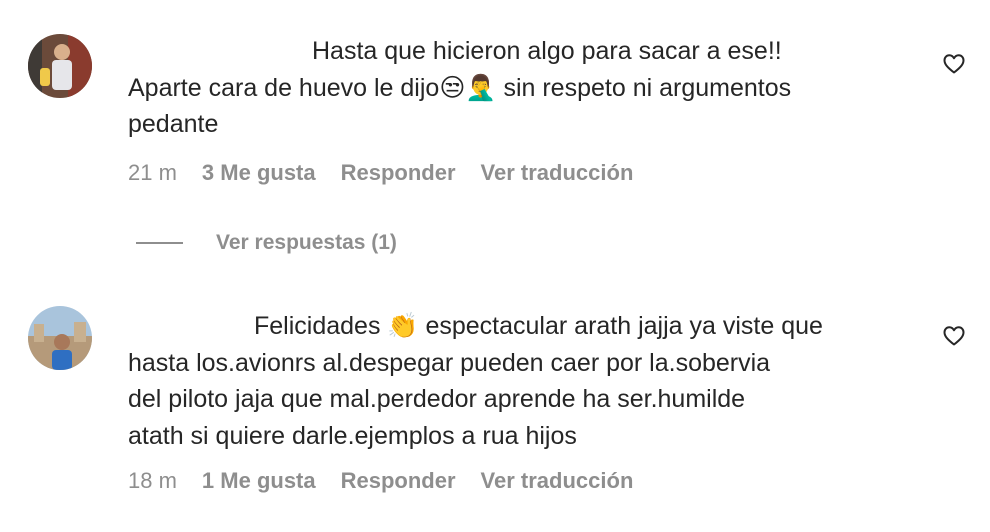 The image size is (990, 532). What do you see at coordinates (152, 480) in the screenshot?
I see `comment-time: 18 m` at bounding box center [152, 480].